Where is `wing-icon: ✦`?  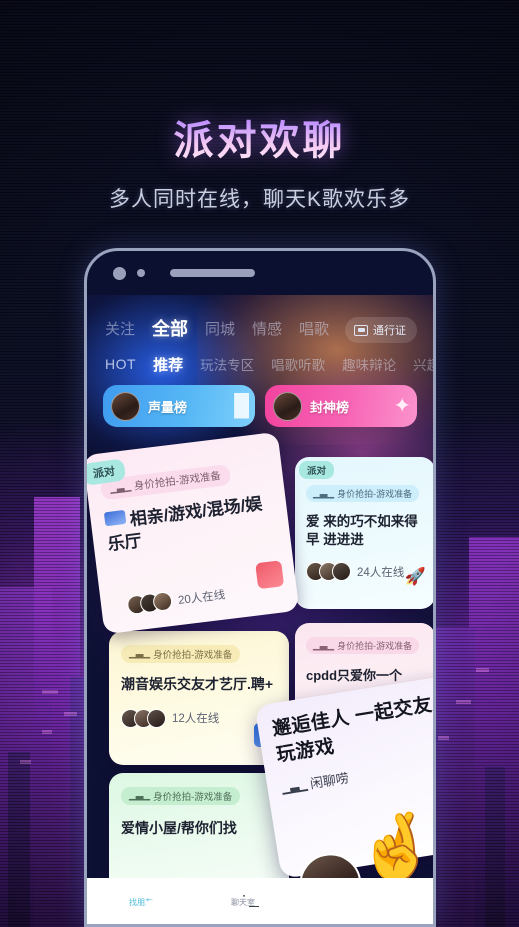 wing-icon: ✦ is located at coordinates (402, 406).